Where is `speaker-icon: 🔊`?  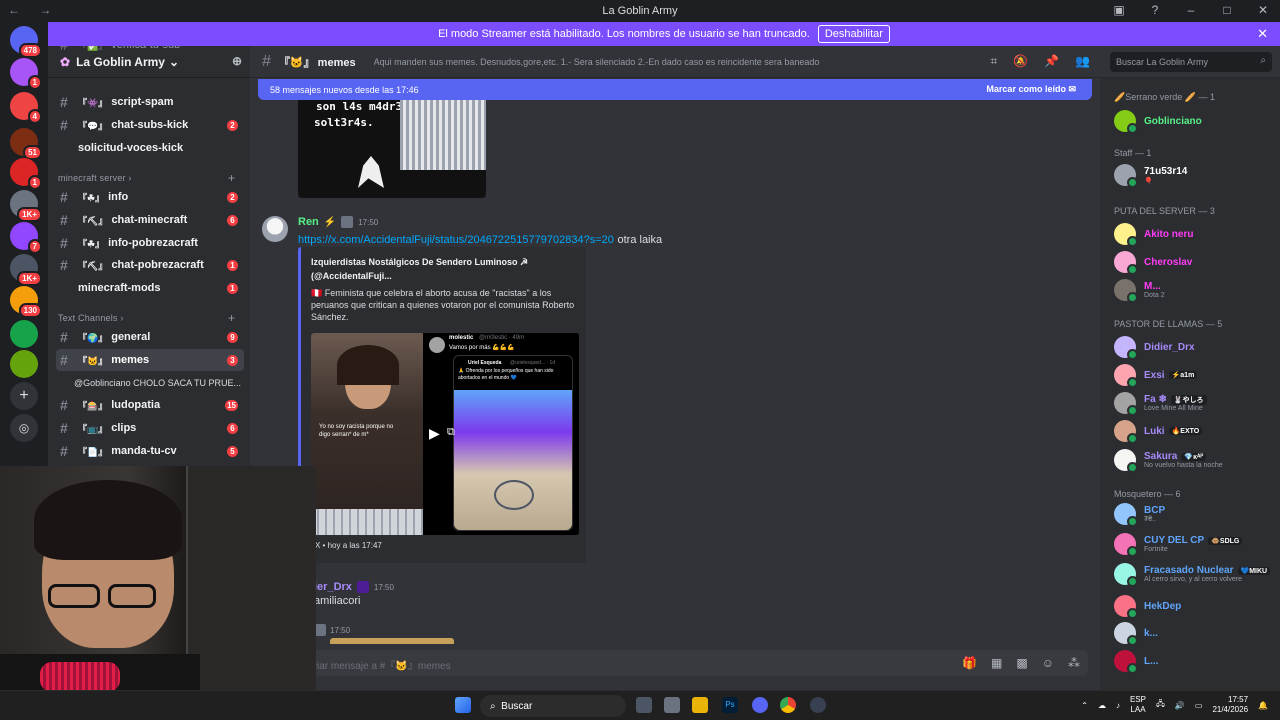
speaker-icon: 🔊 is located at coordinates (1180, 705).